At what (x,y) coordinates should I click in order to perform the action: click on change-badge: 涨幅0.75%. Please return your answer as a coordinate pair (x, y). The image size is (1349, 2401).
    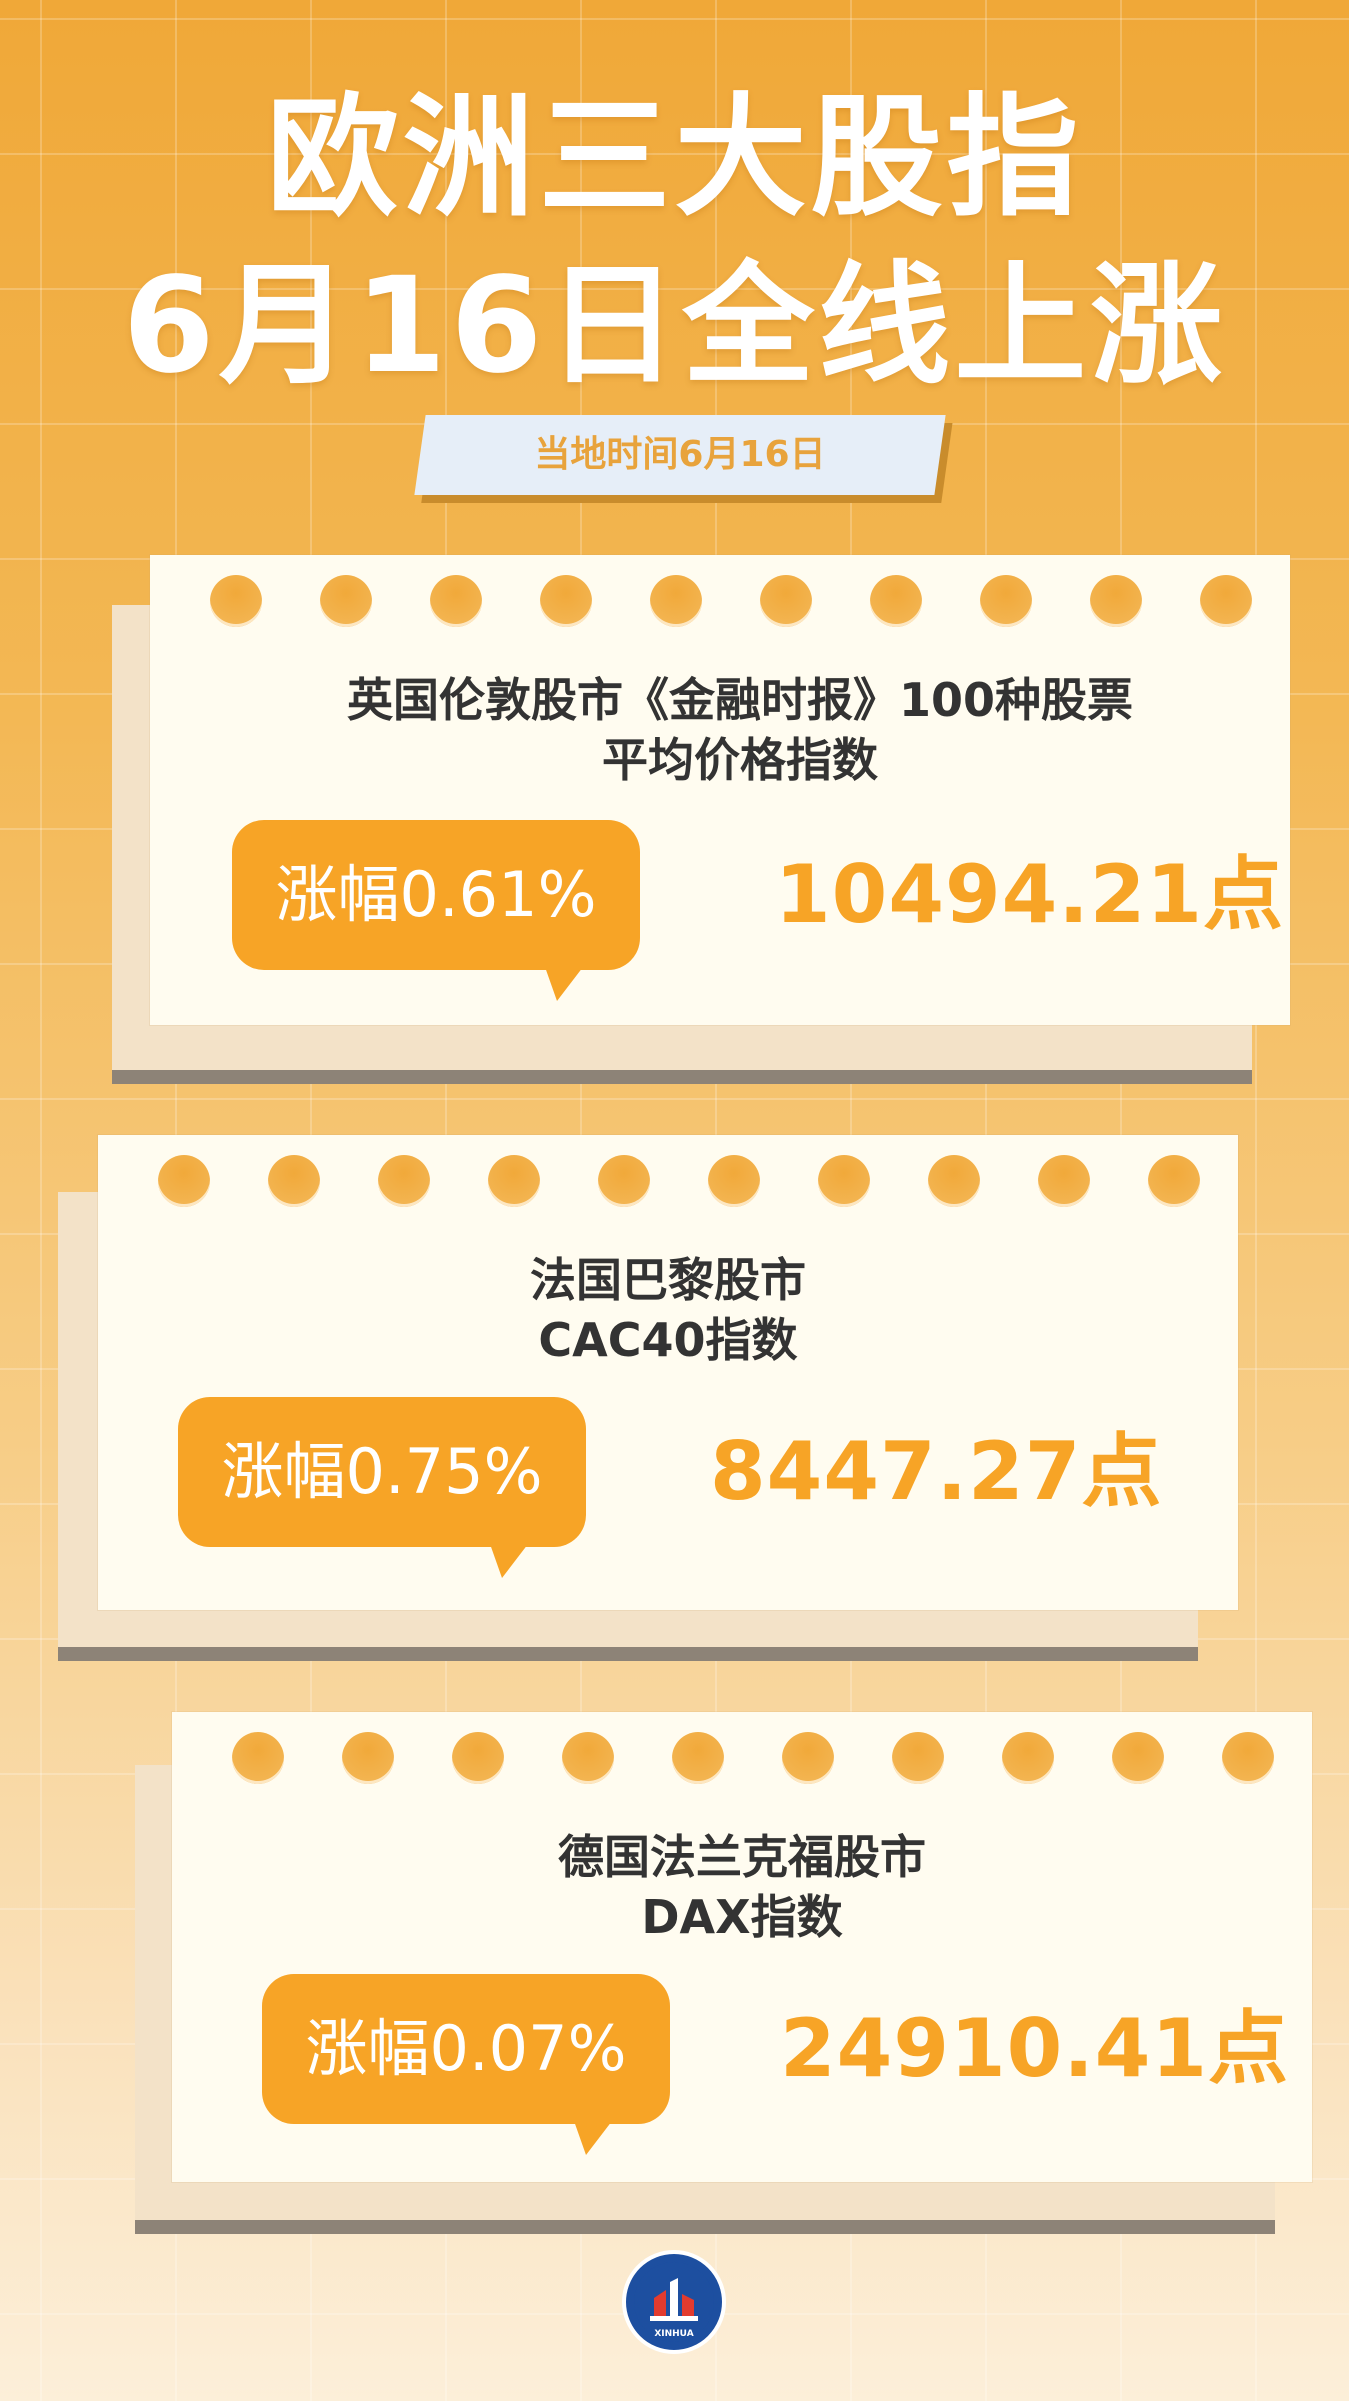
    Looking at the image, I should click on (382, 1472).